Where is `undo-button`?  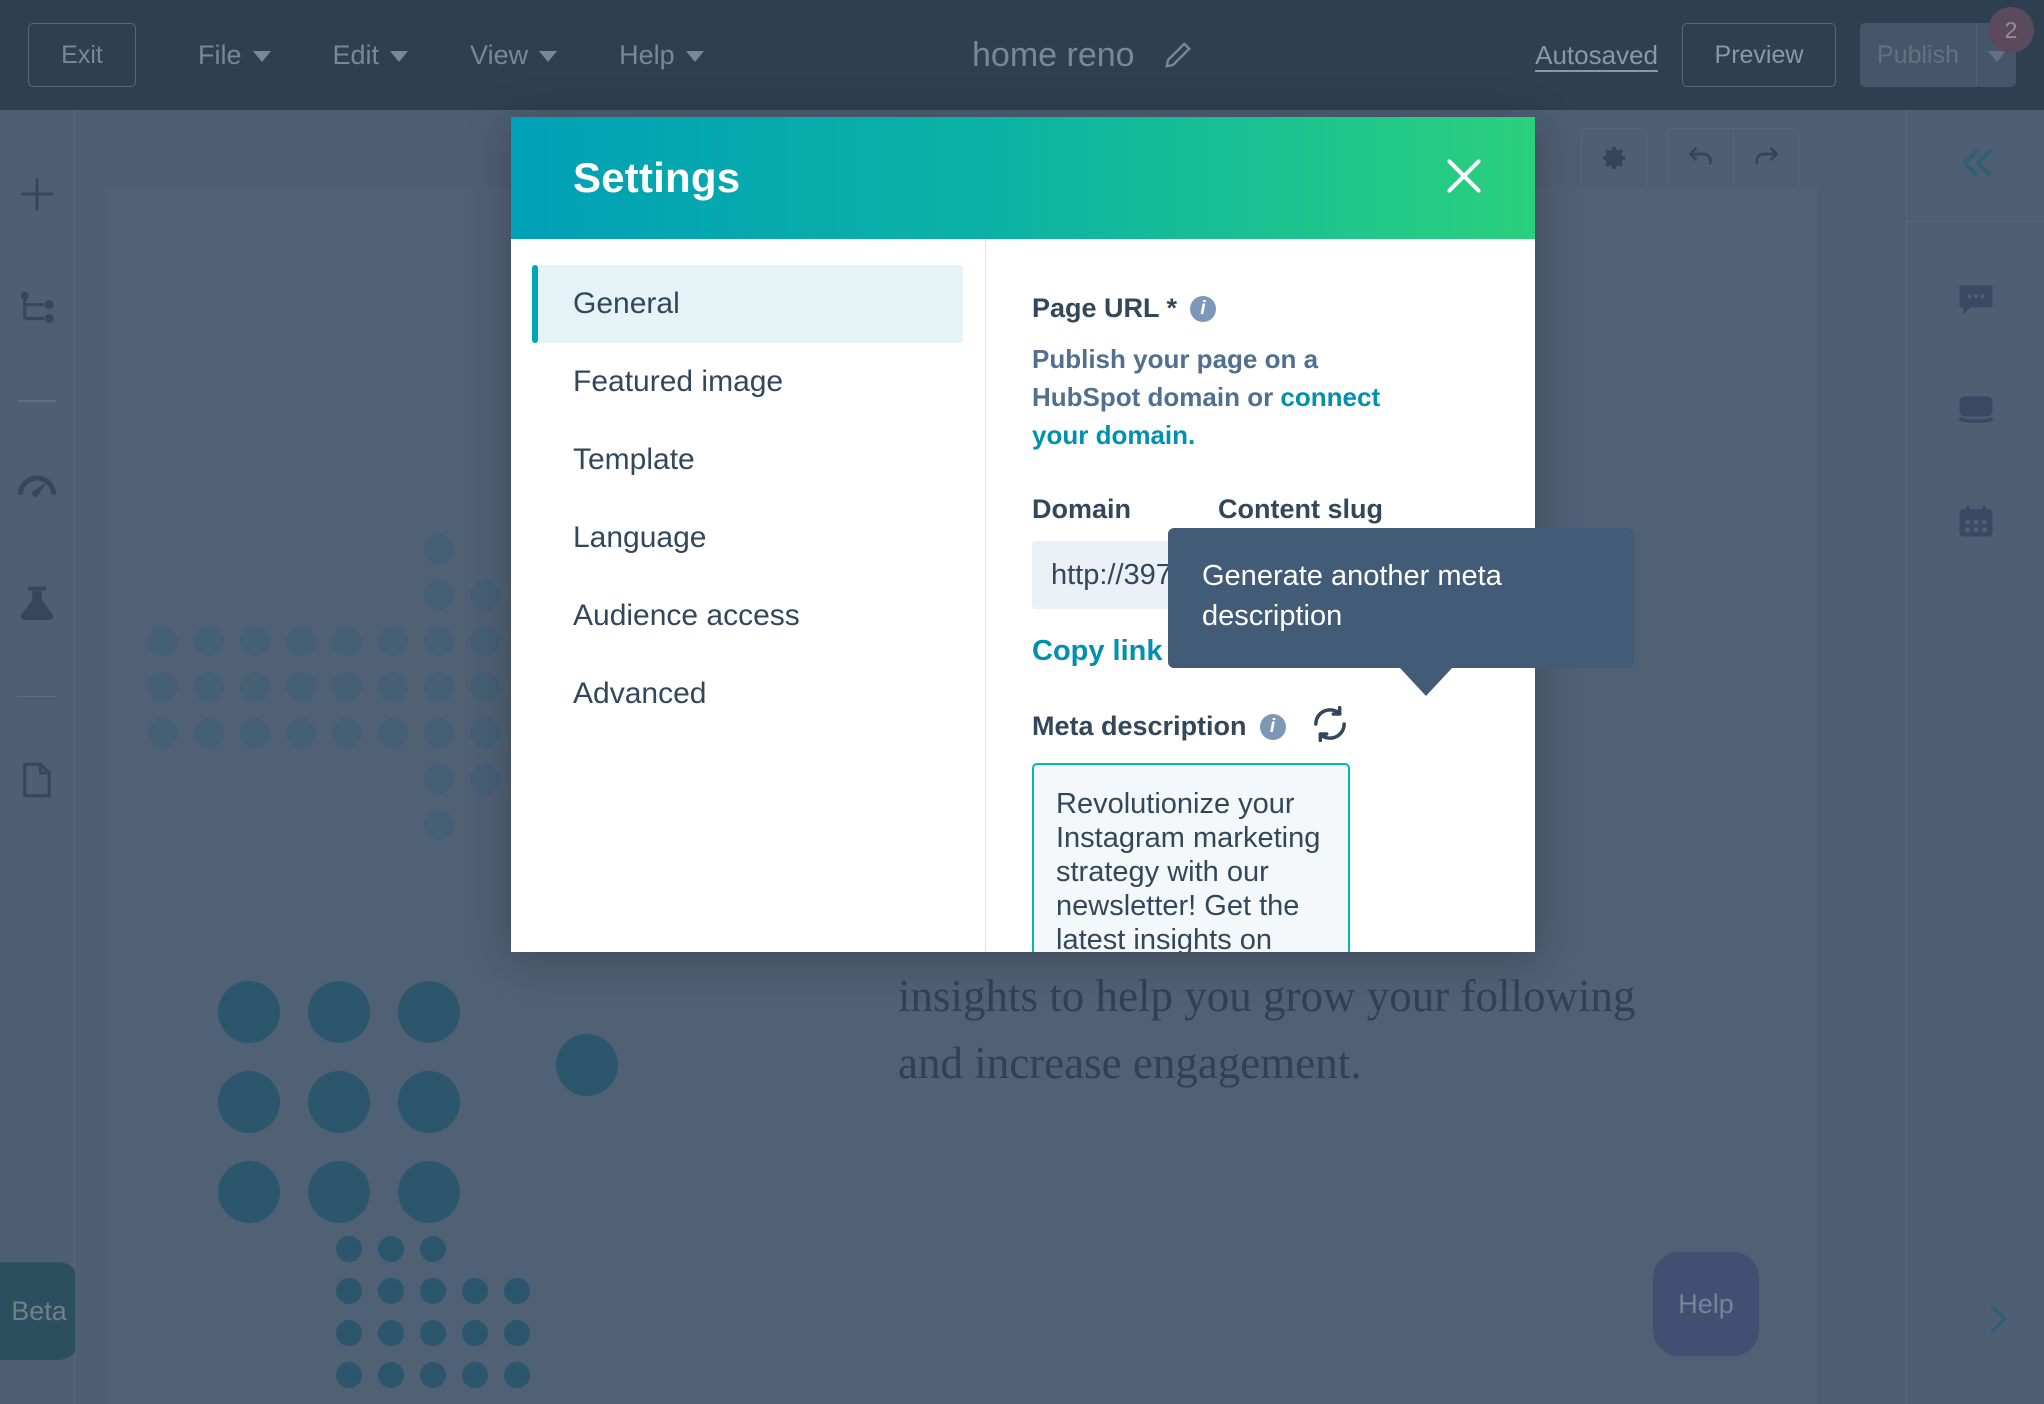
undo-button is located at coordinates (1700, 160).